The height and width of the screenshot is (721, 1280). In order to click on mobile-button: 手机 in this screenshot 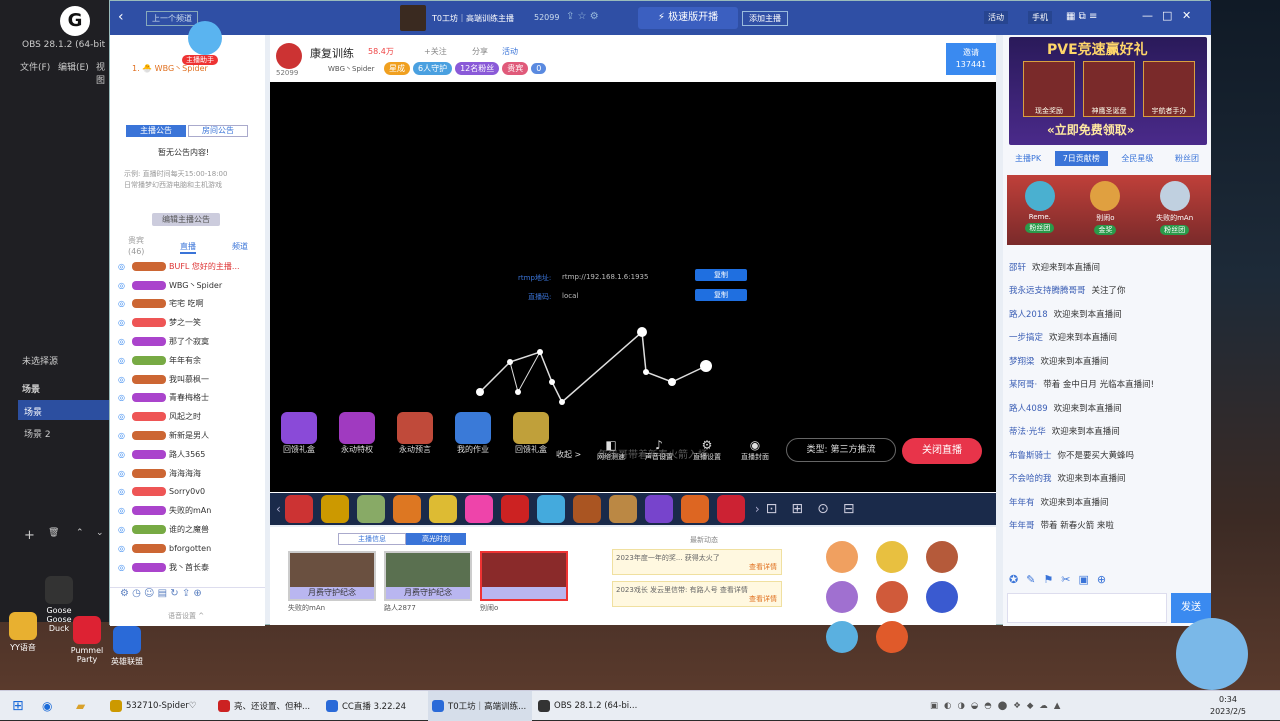, I will do `click(1040, 17)`.